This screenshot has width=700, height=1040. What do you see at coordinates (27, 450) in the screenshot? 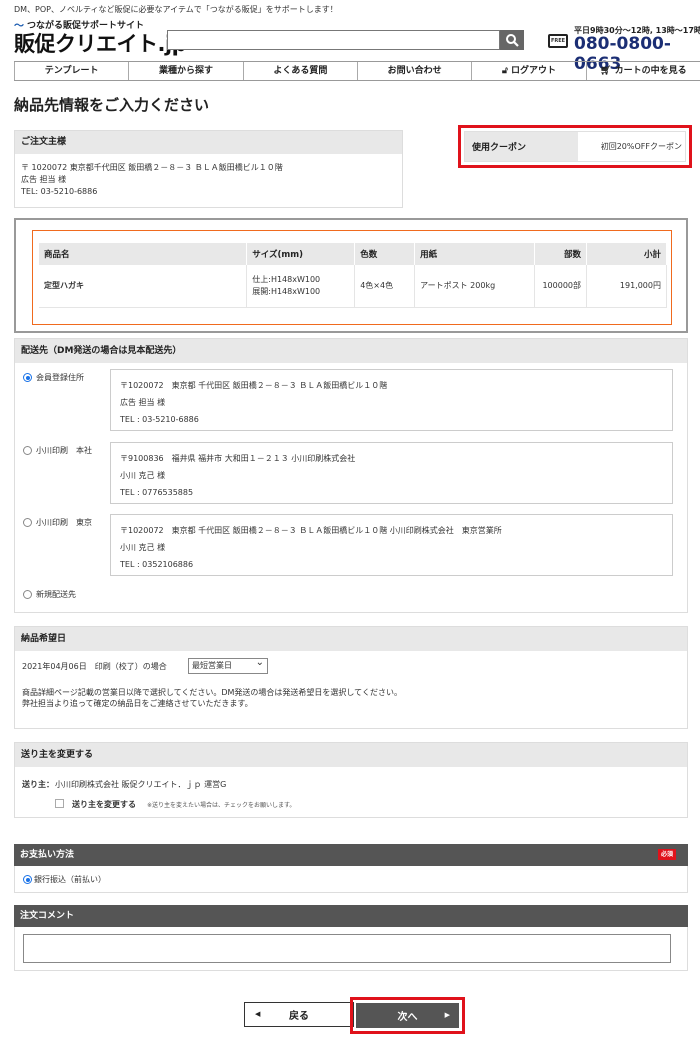
I see `delivery-radio-honsha` at bounding box center [27, 450].